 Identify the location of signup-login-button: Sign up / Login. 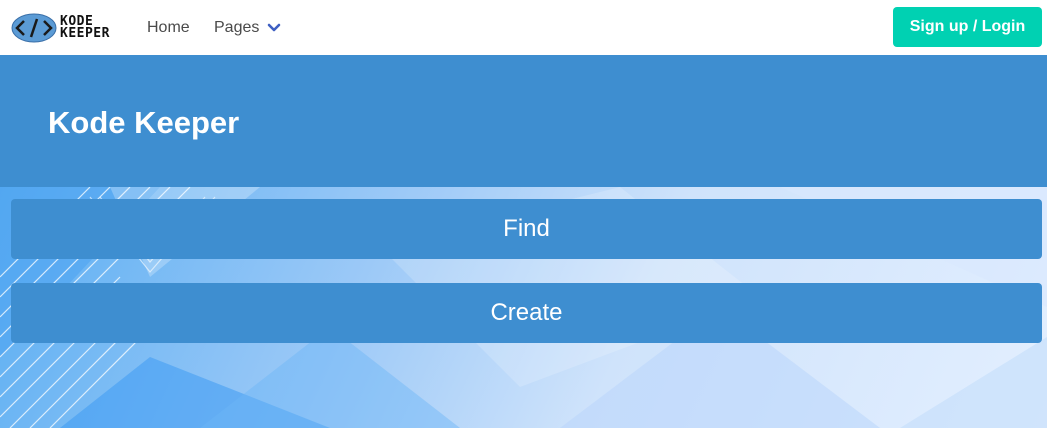
(967, 27).